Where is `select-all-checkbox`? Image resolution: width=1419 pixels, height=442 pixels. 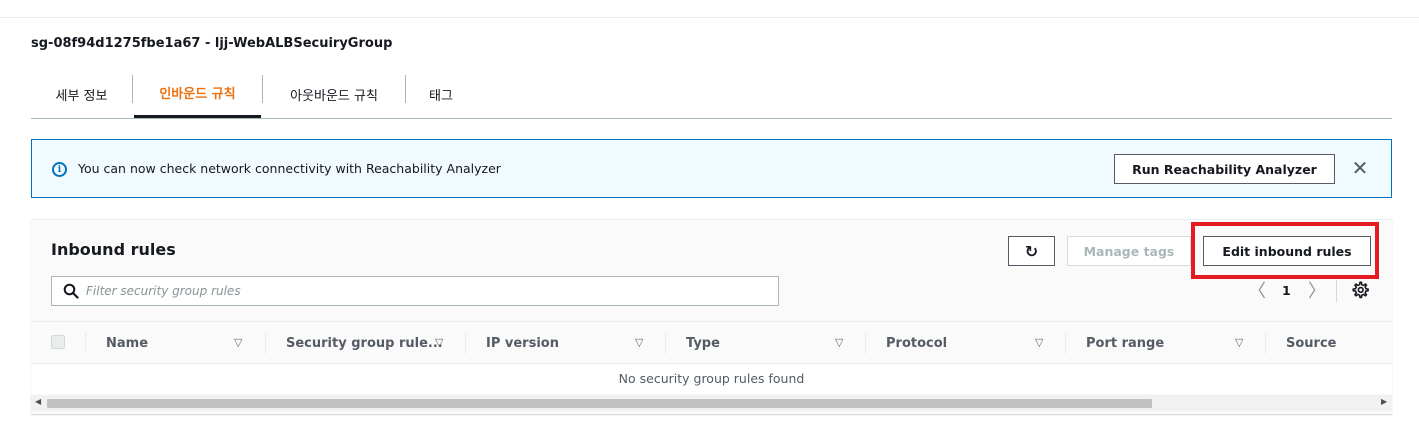 select-all-checkbox is located at coordinates (58, 342).